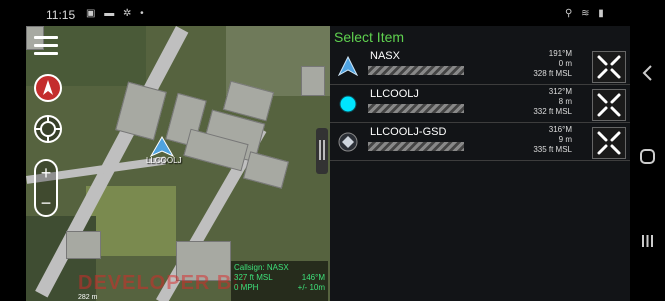  I want to click on list-item: LLCOOLJ-GSD 316°M 9 m 335 ft MSL, so click(480, 142).